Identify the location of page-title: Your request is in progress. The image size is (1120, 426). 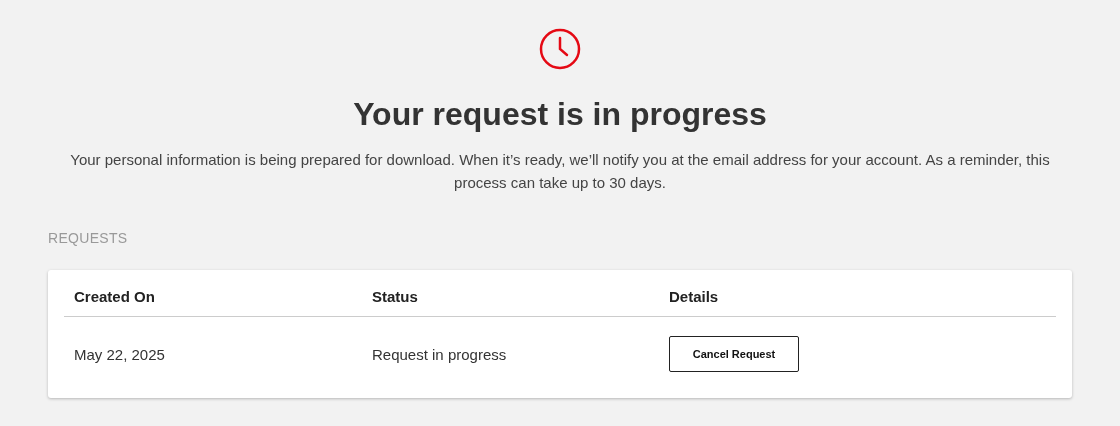
(560, 114).